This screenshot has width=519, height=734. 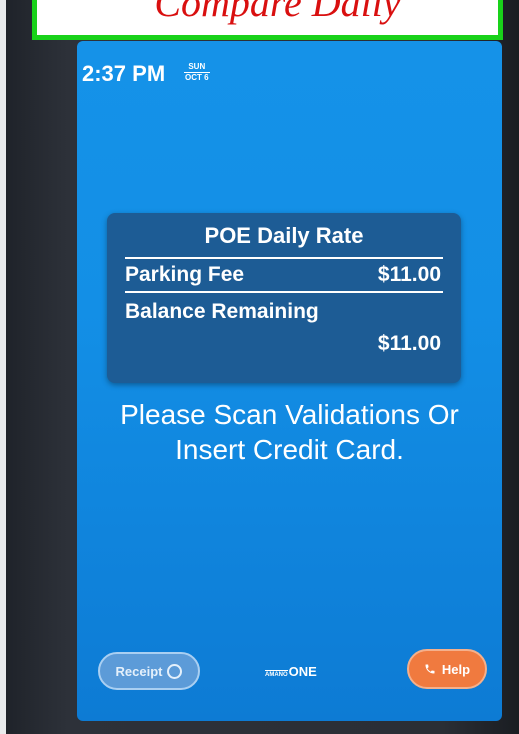 I want to click on balance-label: Balance Remaining, so click(x=222, y=311).